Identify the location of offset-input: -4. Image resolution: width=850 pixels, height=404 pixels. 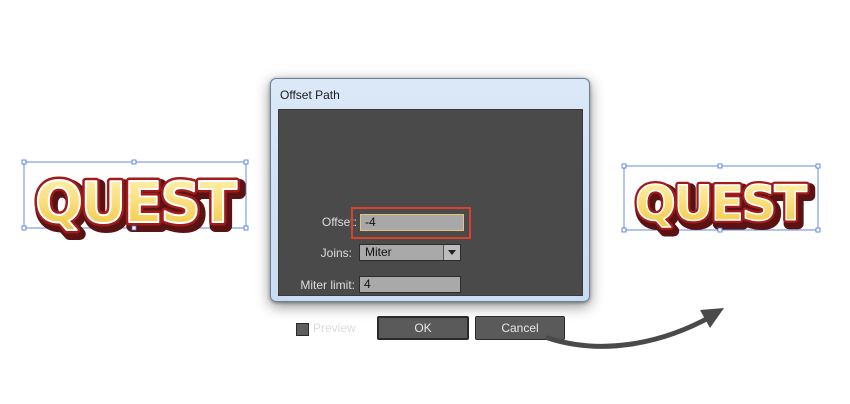
(412, 222).